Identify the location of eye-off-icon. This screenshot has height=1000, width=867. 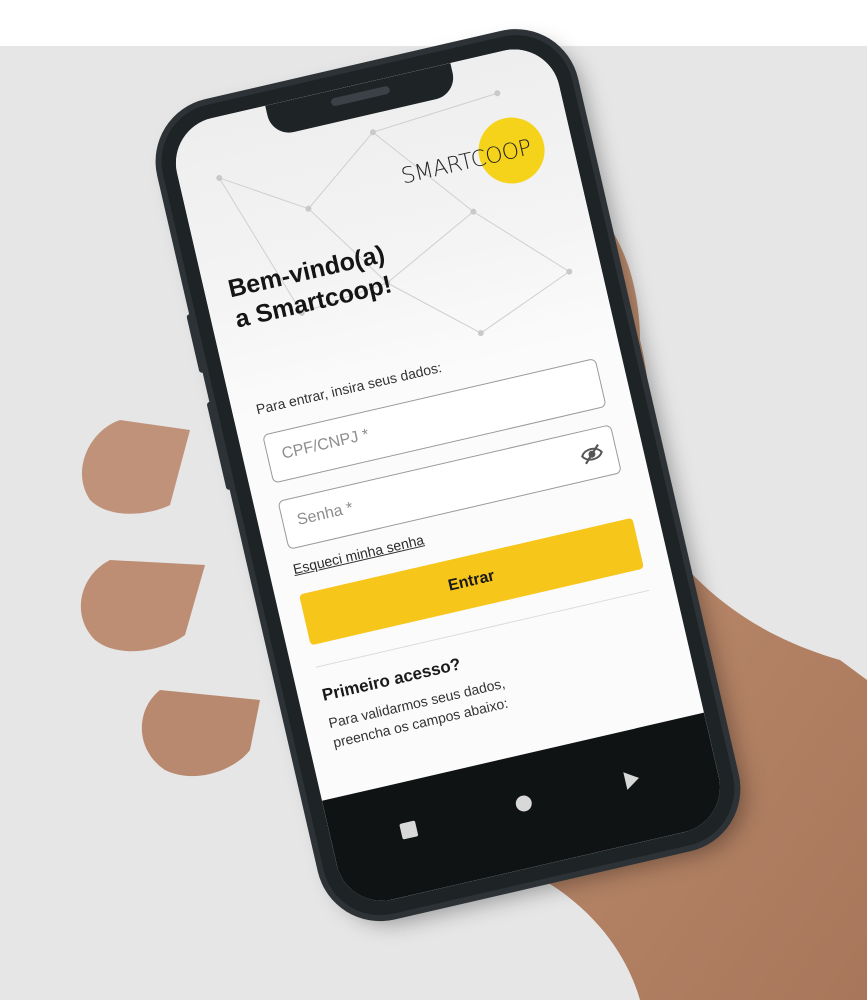
(592, 454).